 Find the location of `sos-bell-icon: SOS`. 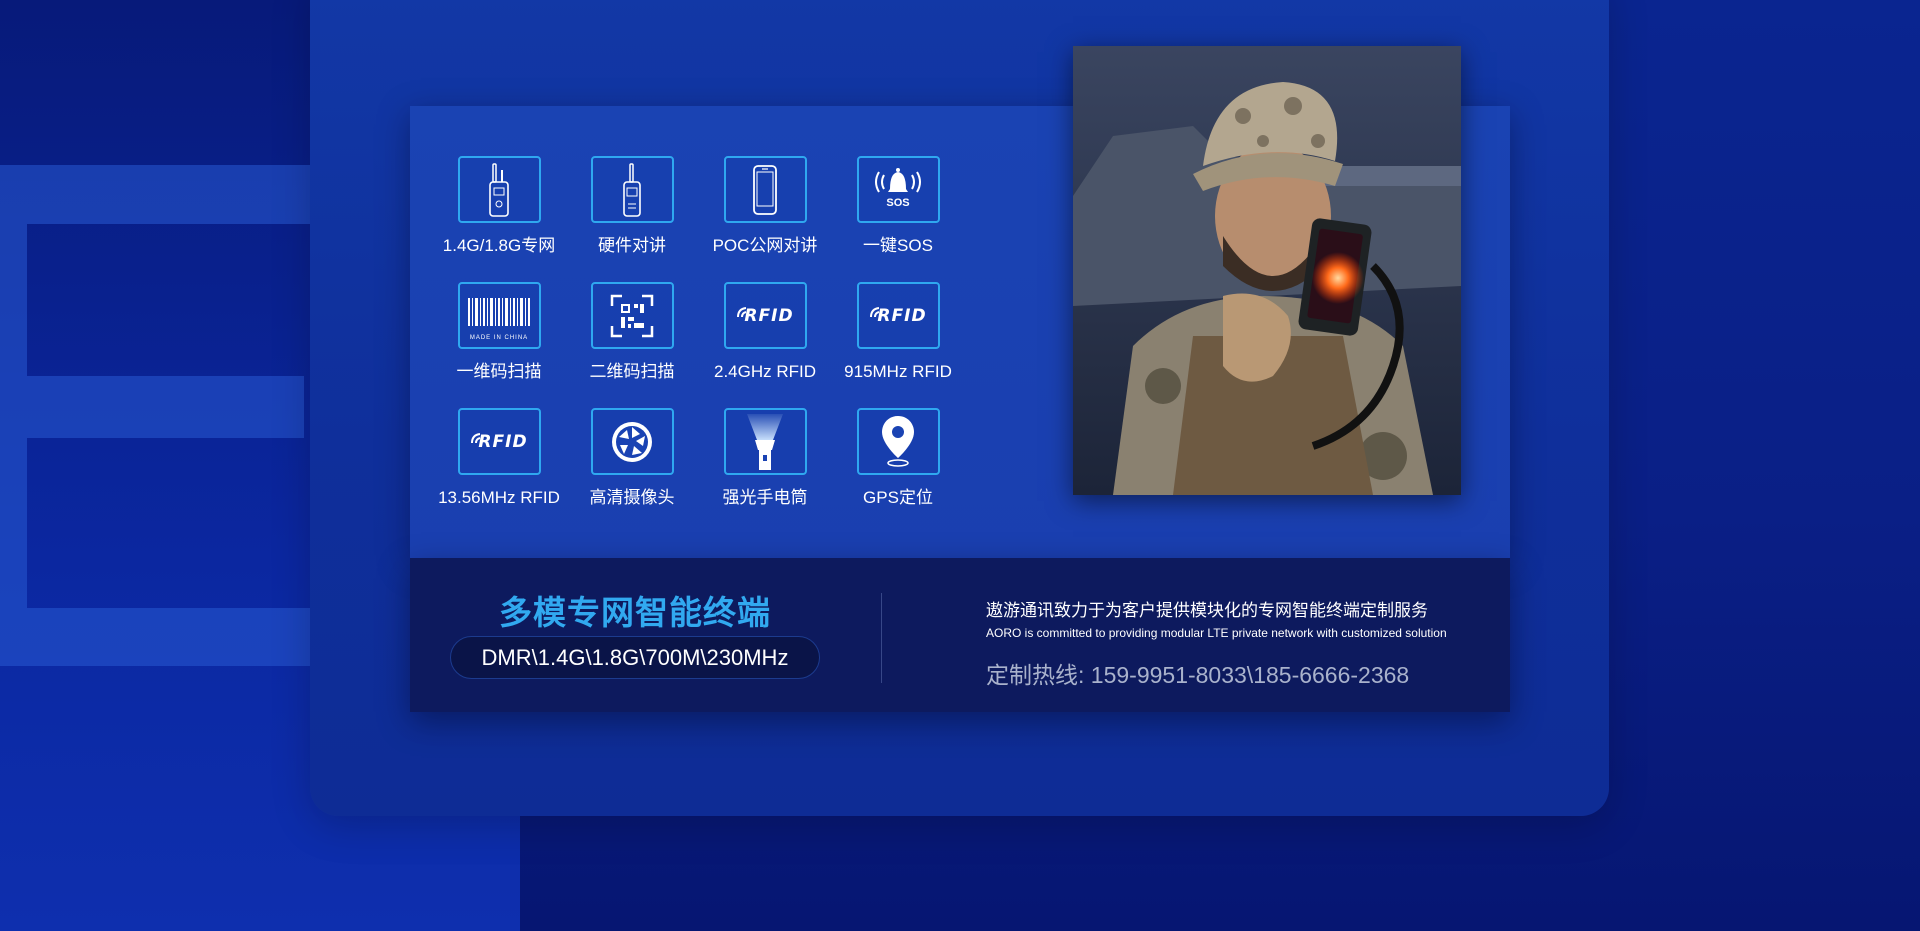

sos-bell-icon: SOS is located at coordinates (898, 189).